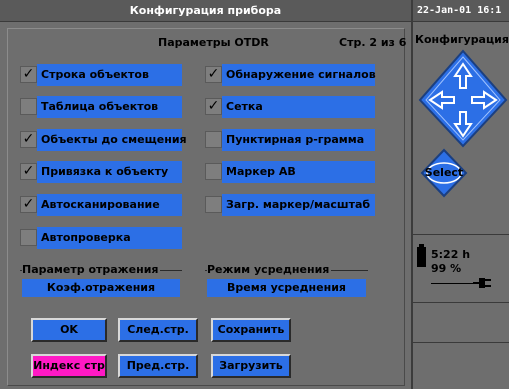 The height and width of the screenshot is (389, 509). What do you see at coordinates (482, 283) in the screenshot?
I see `power-plug-icon` at bounding box center [482, 283].